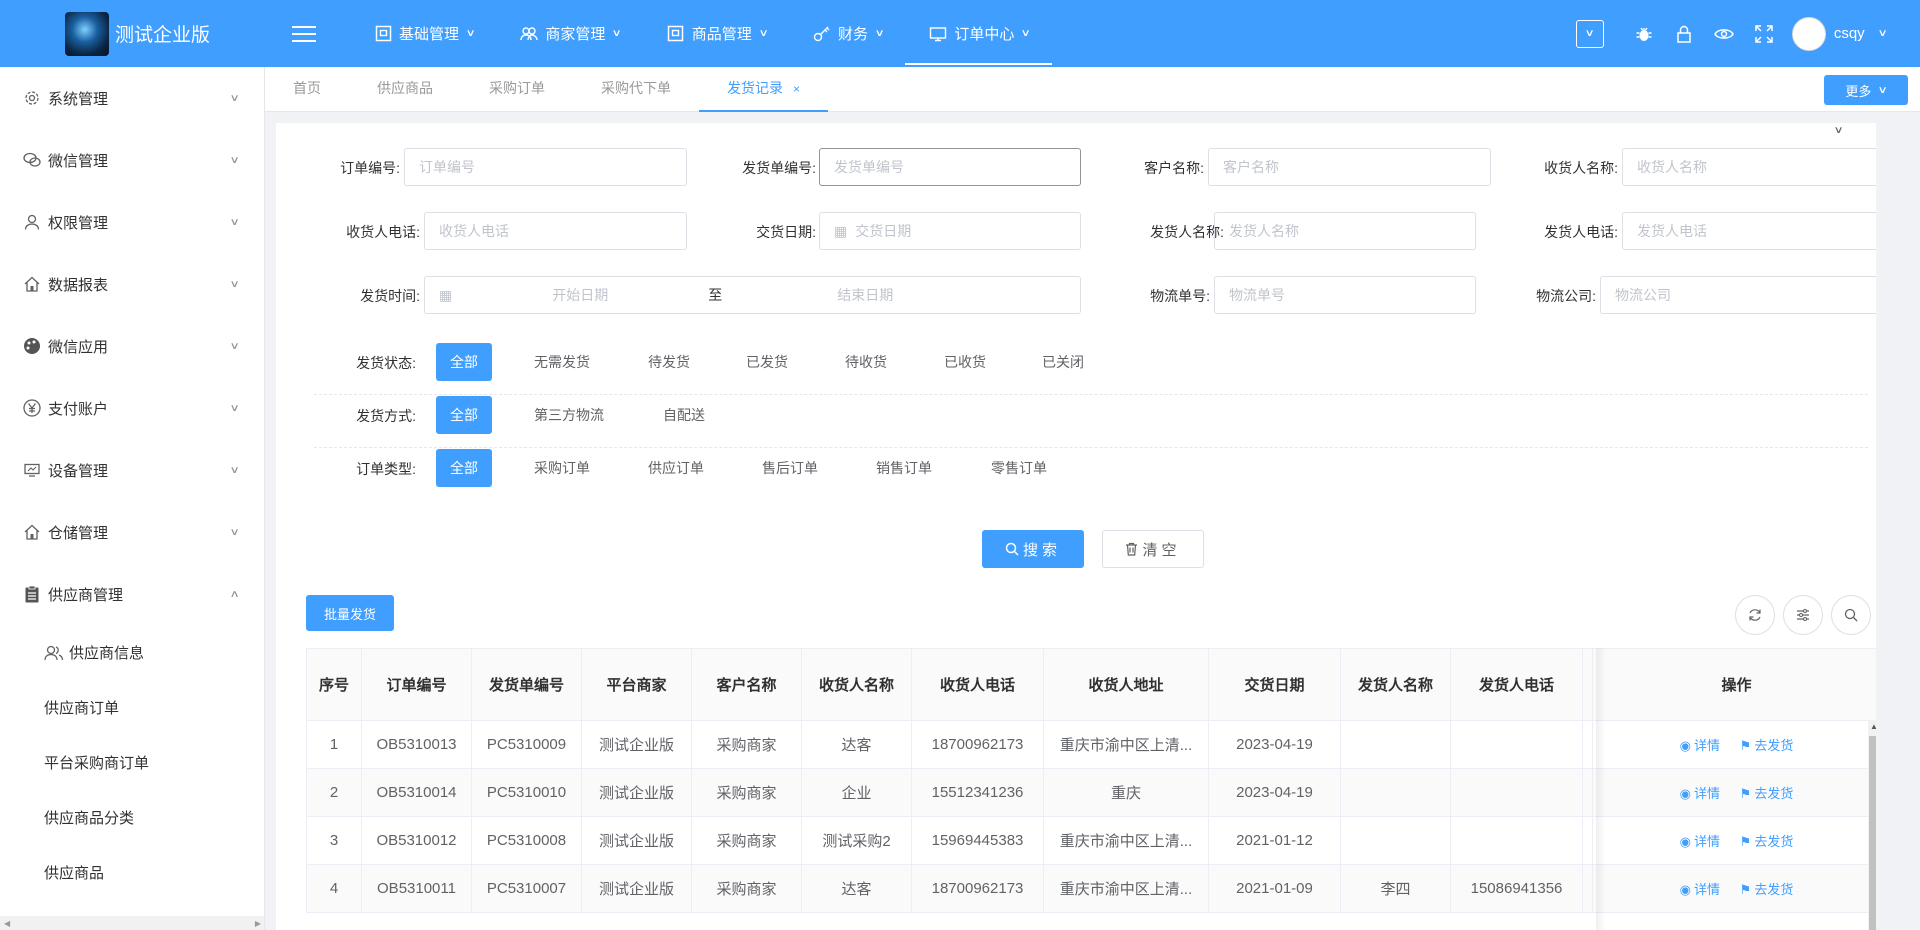  Describe the element at coordinates (636, 684) in the screenshot. I see `column-header: 平台商家` at that location.